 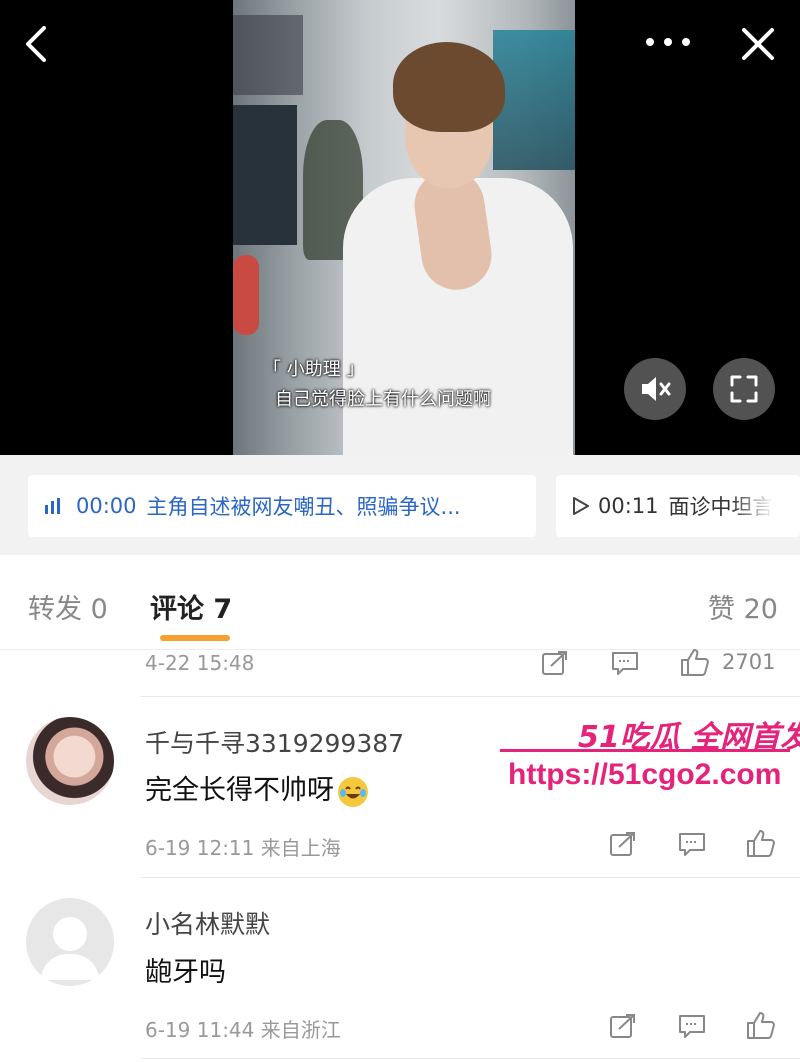 I want to click on fullscreen-button, so click(x=744, y=389).